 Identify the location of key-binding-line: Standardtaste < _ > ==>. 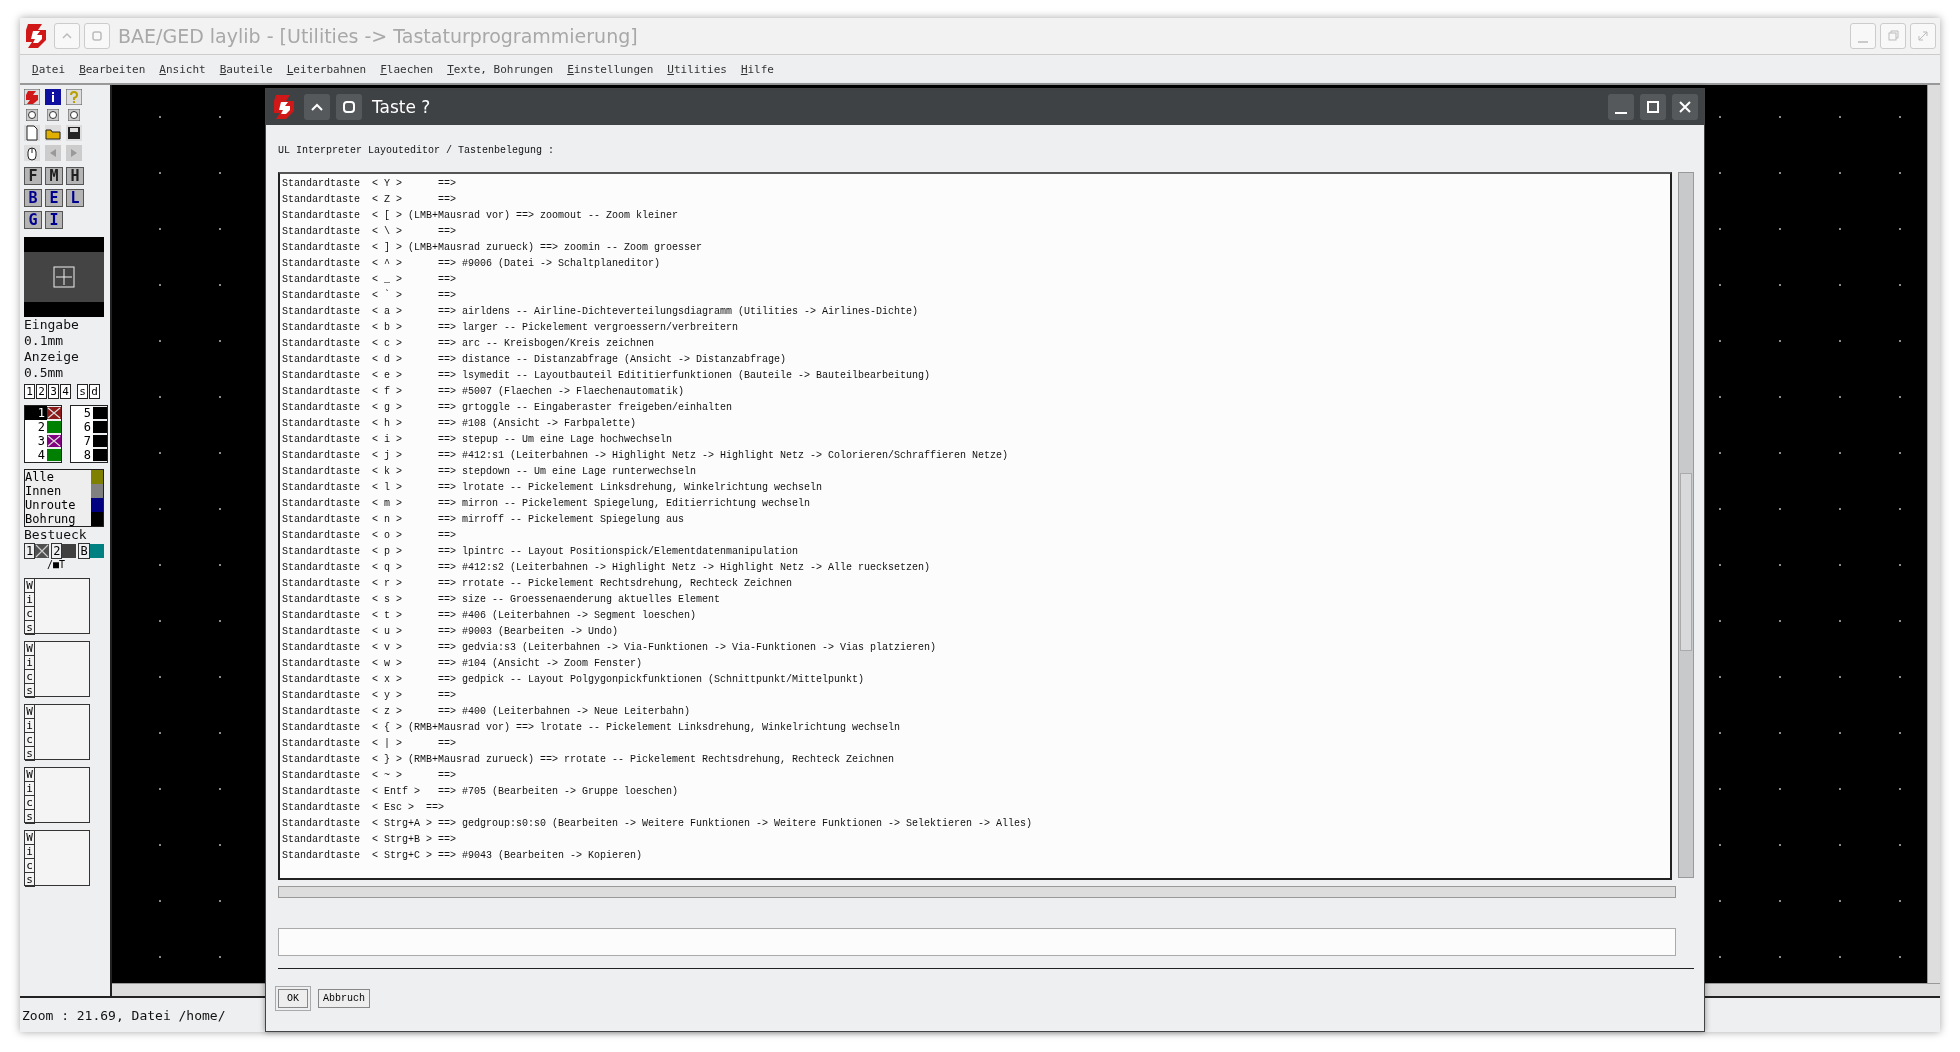
(975, 280).